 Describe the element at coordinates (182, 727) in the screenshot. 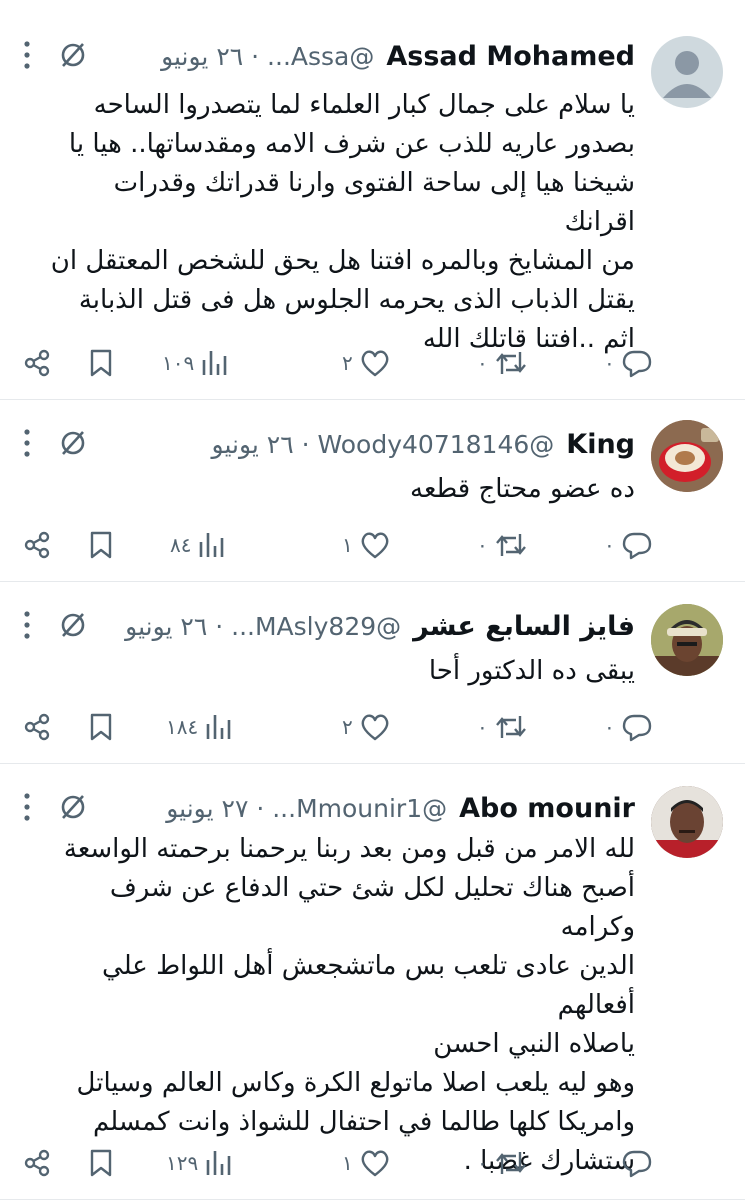

I see `views-count: ١٨٤` at that location.